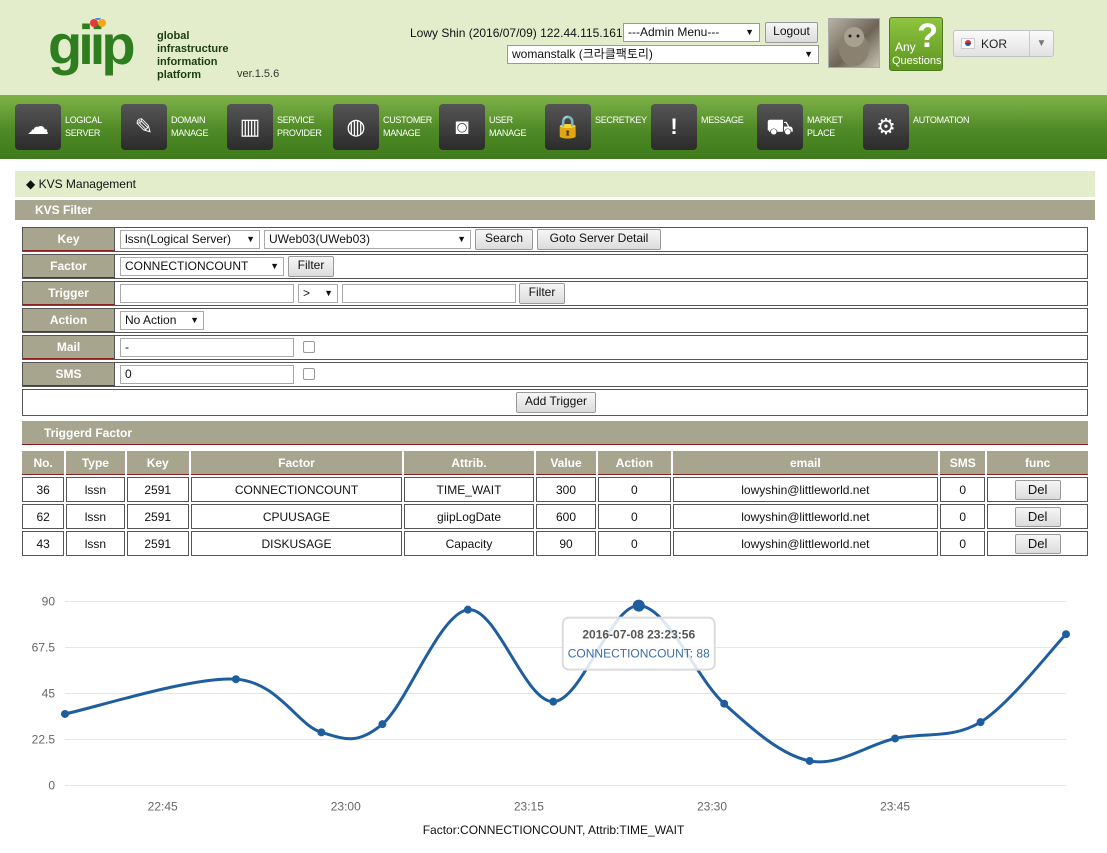  I want to click on cell-func: Del, so click(1037, 543).